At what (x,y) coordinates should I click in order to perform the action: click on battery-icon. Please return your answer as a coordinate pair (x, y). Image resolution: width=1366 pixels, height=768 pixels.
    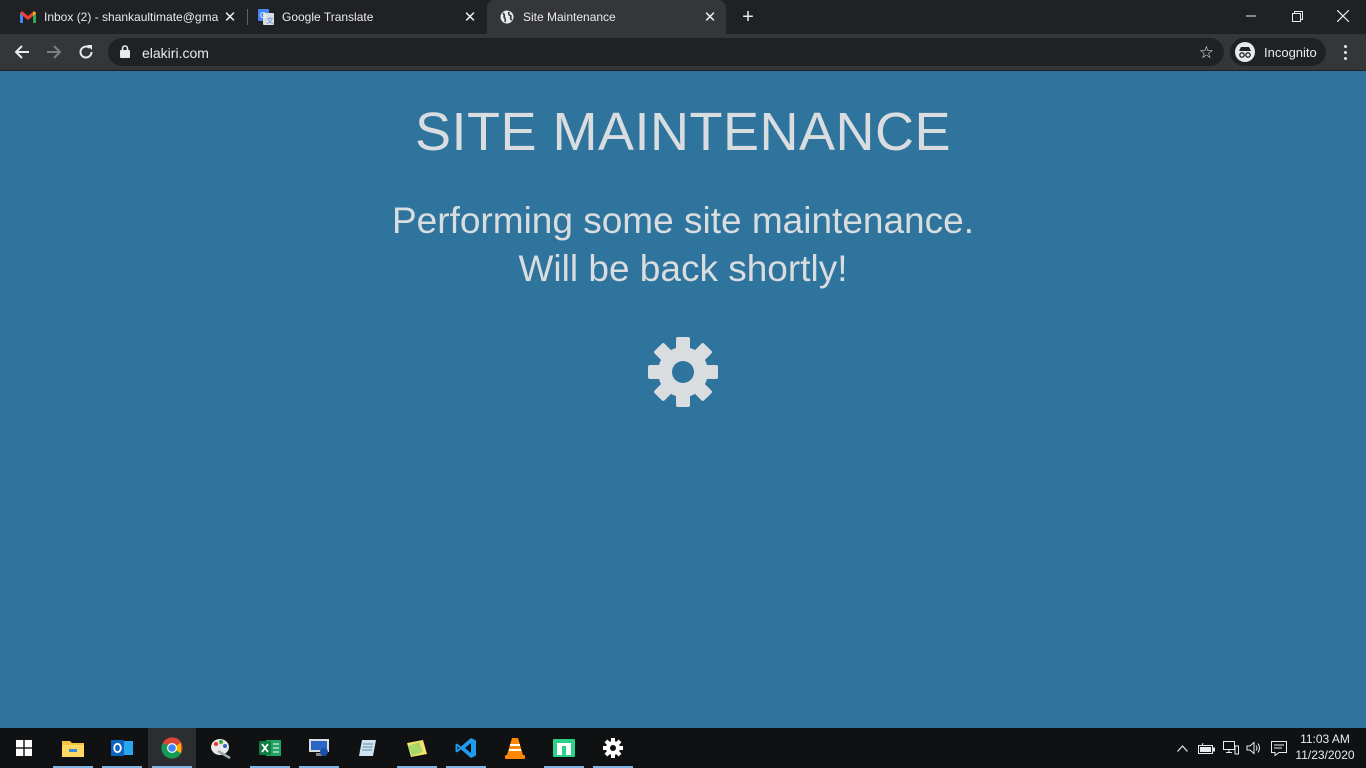
    Looking at the image, I should click on (1206, 748).